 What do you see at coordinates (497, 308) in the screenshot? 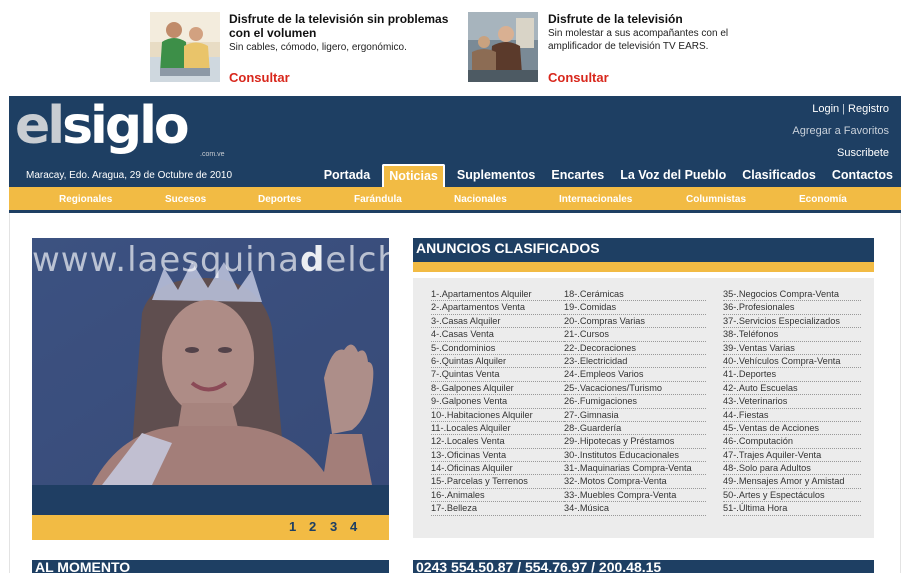
I see `classified-link: 2-.Apartamentos Venta` at bounding box center [497, 308].